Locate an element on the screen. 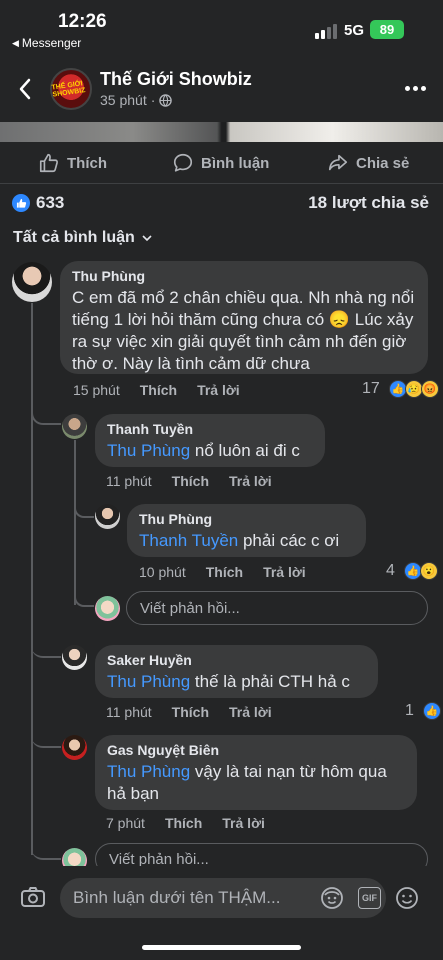 The height and width of the screenshot is (960, 443). mention-link: Thanh Tuyền is located at coordinates (188, 540).